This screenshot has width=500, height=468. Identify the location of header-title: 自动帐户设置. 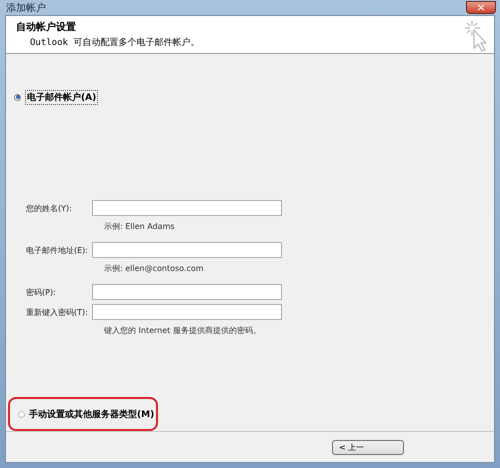
(46, 27).